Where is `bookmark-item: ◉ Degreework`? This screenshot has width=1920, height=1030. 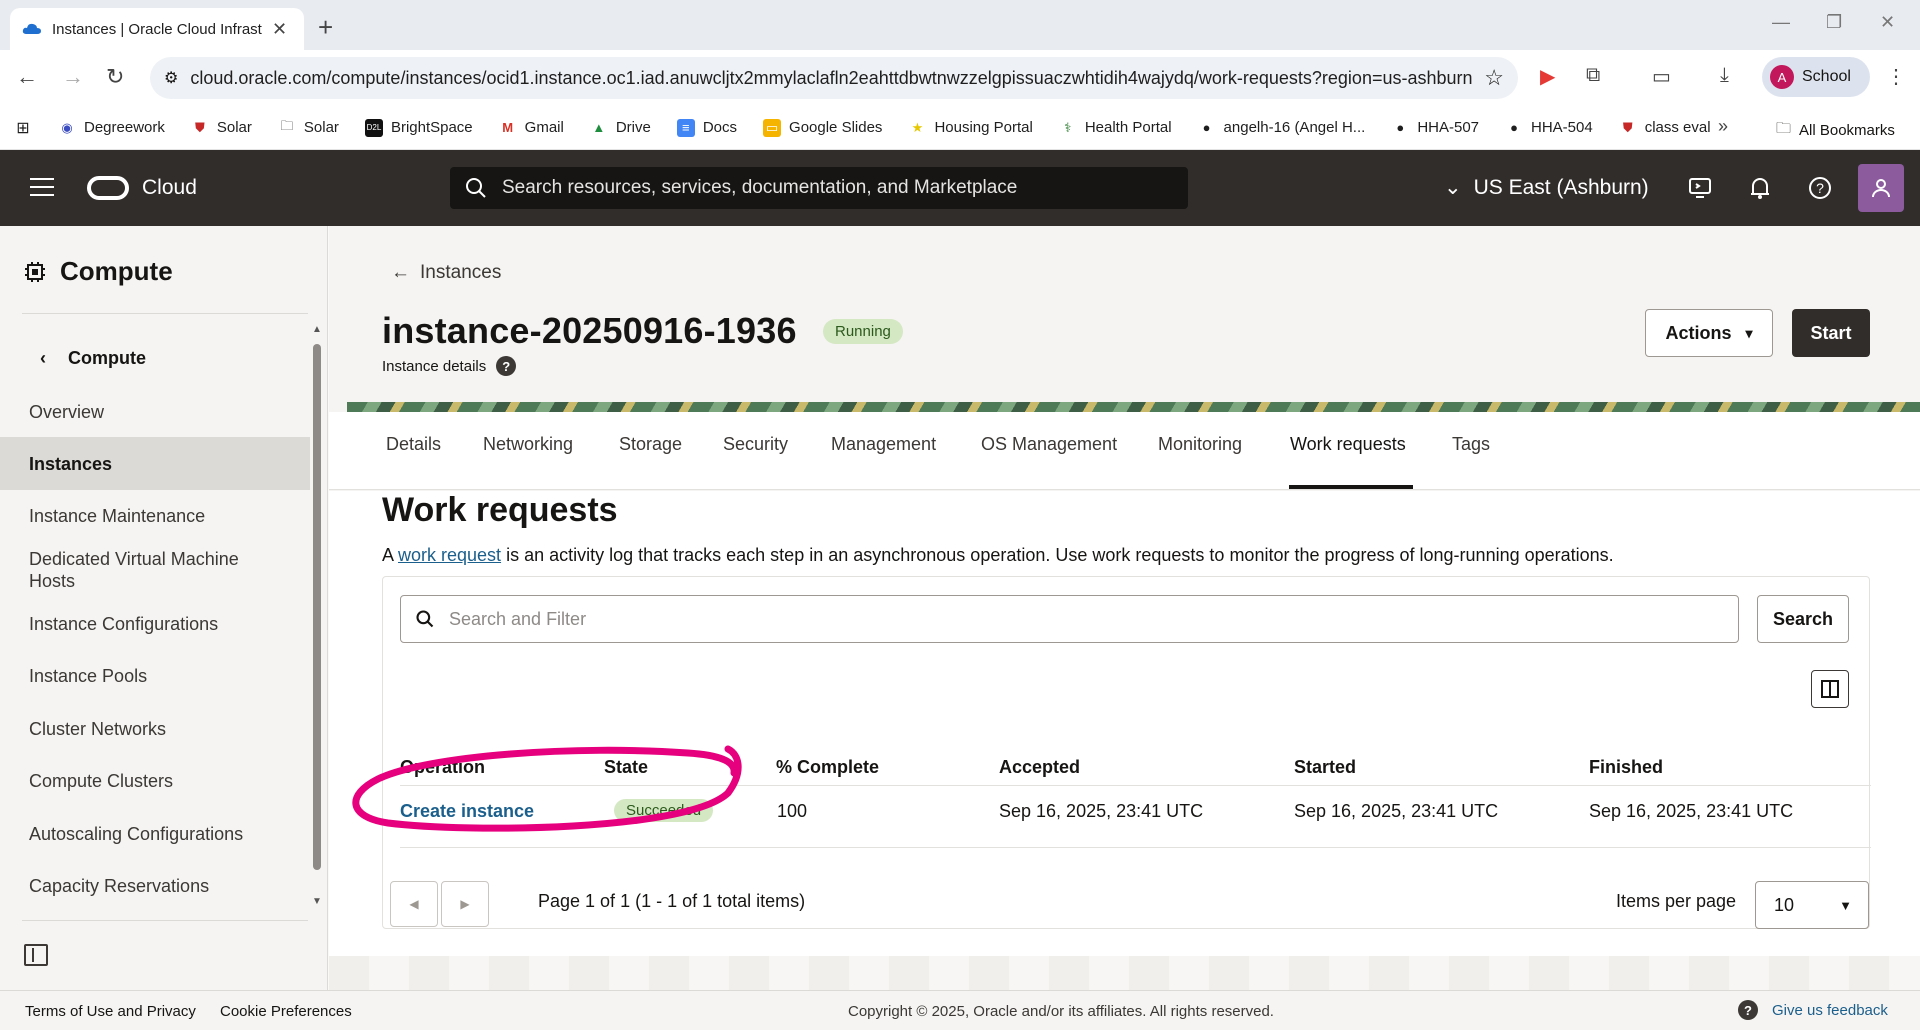 bookmark-item: ◉ Degreework is located at coordinates (111, 128).